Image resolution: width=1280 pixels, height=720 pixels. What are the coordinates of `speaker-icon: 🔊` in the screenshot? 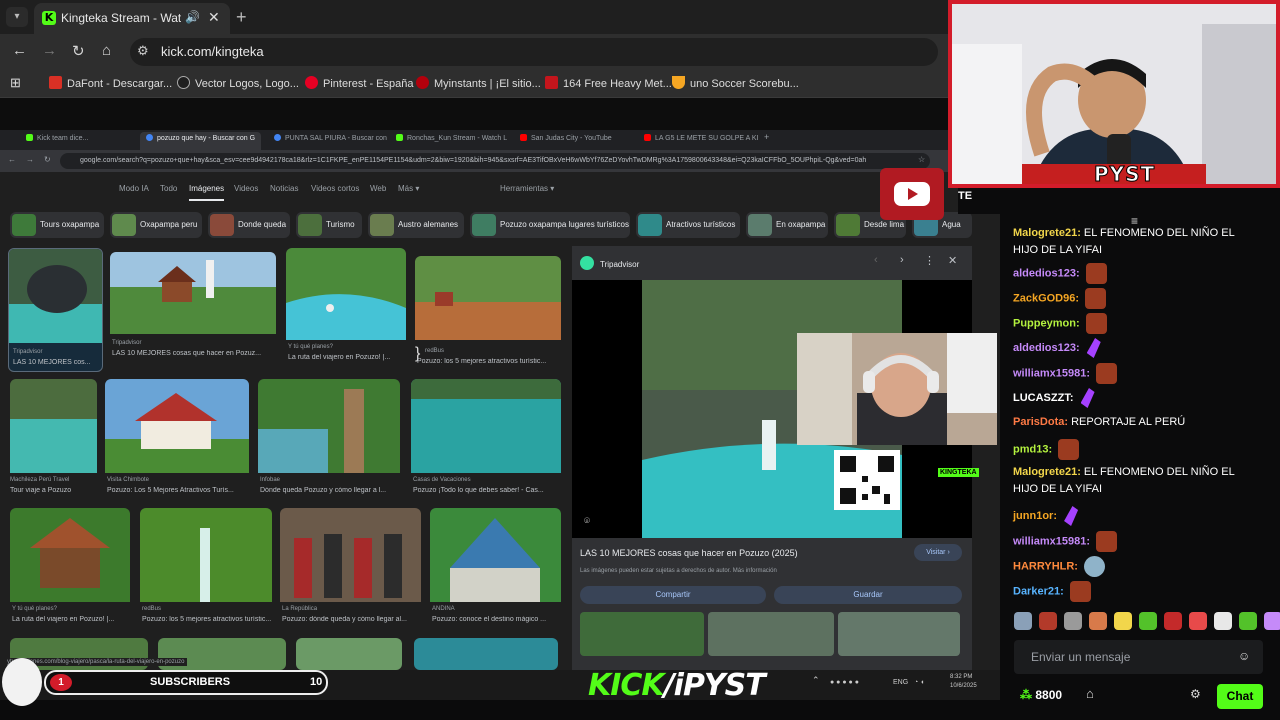 It's located at (192, 17).